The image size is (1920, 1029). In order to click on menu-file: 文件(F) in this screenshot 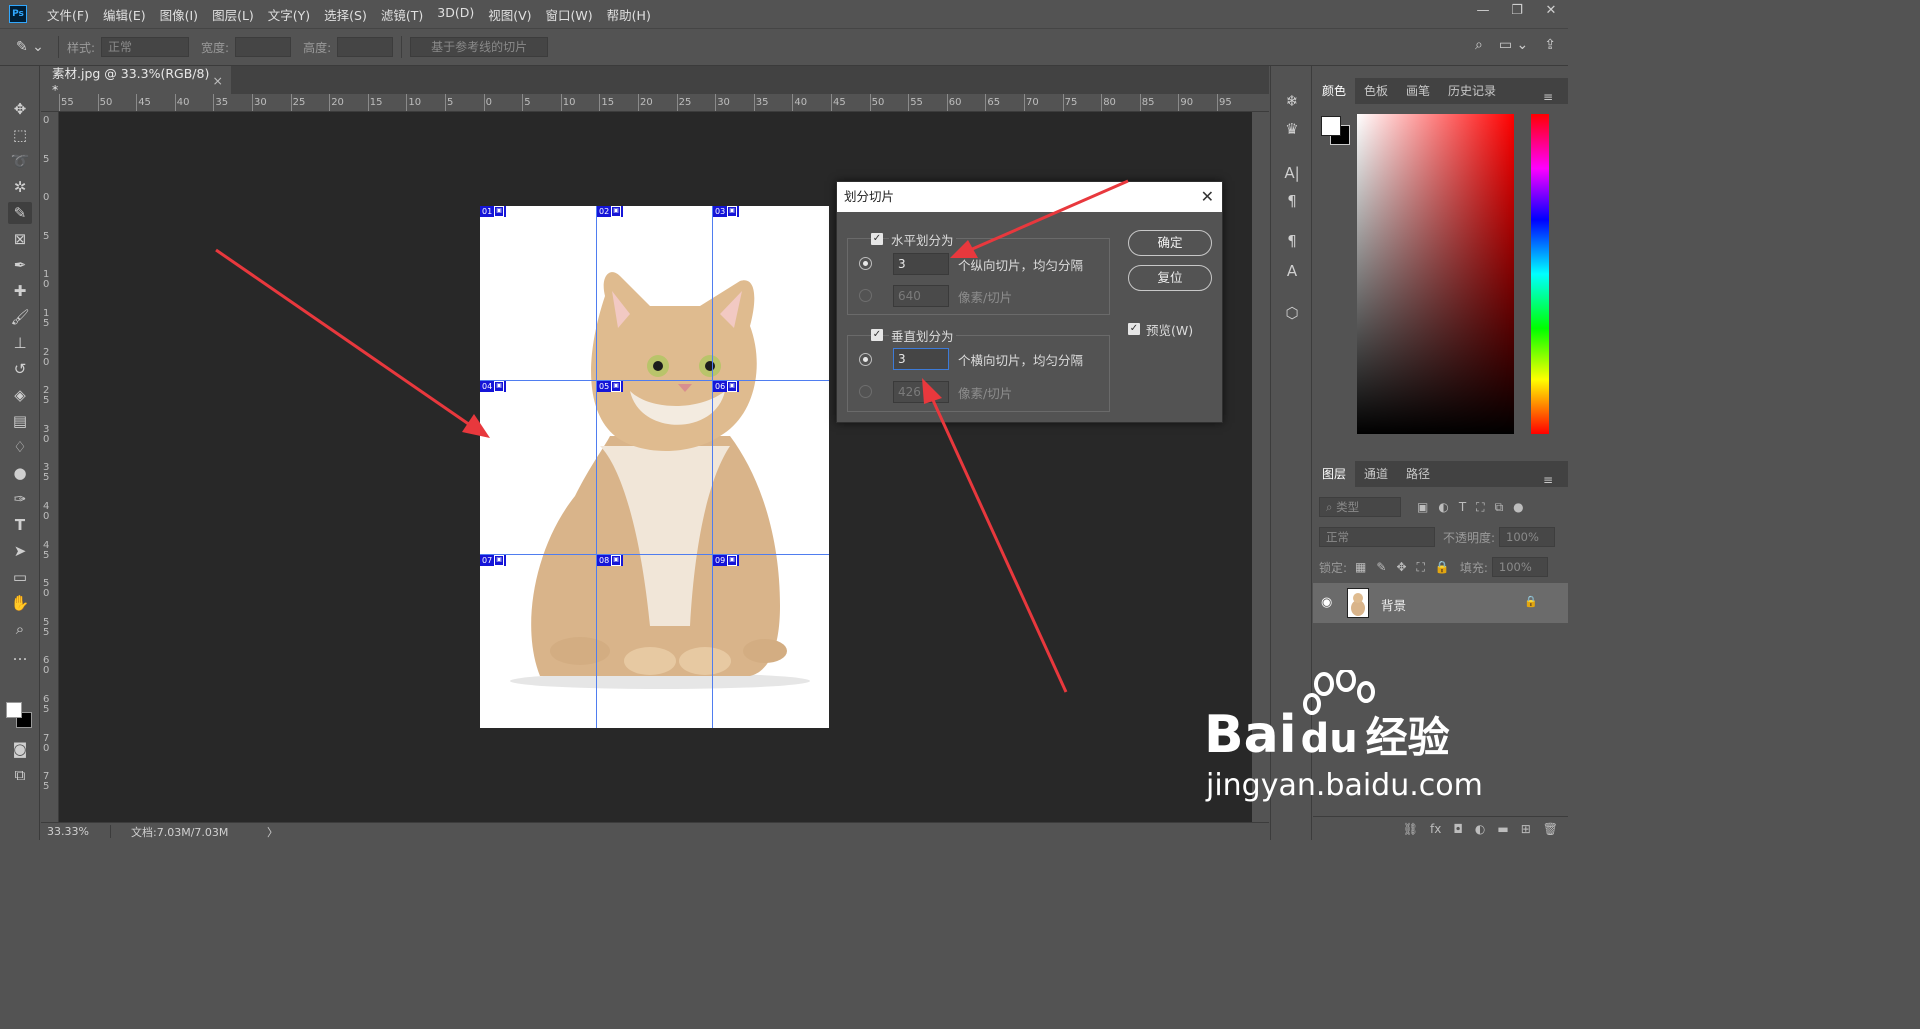, I will do `click(68, 14)`.